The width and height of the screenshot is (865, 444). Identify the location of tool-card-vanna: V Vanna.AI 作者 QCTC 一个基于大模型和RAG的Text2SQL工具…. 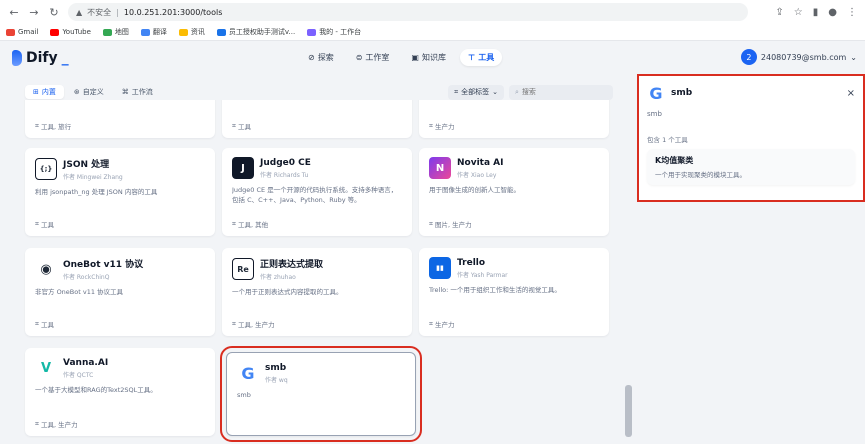
(120, 392).